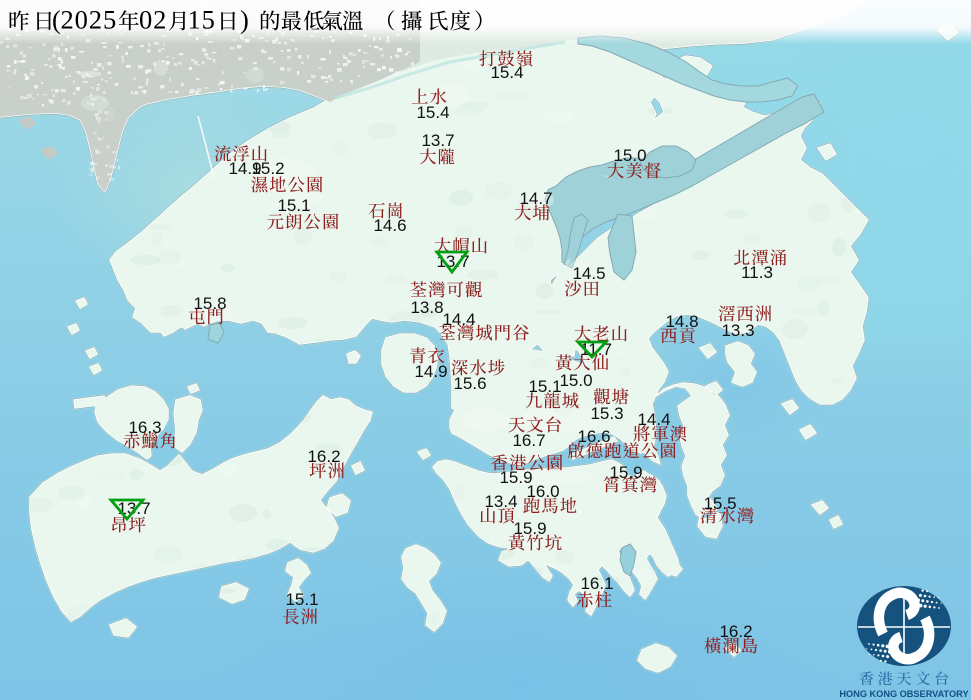 This screenshot has height=700, width=971. Describe the element at coordinates (389, 225) in the screenshot. I see `svg-text: 14.6` at that location.